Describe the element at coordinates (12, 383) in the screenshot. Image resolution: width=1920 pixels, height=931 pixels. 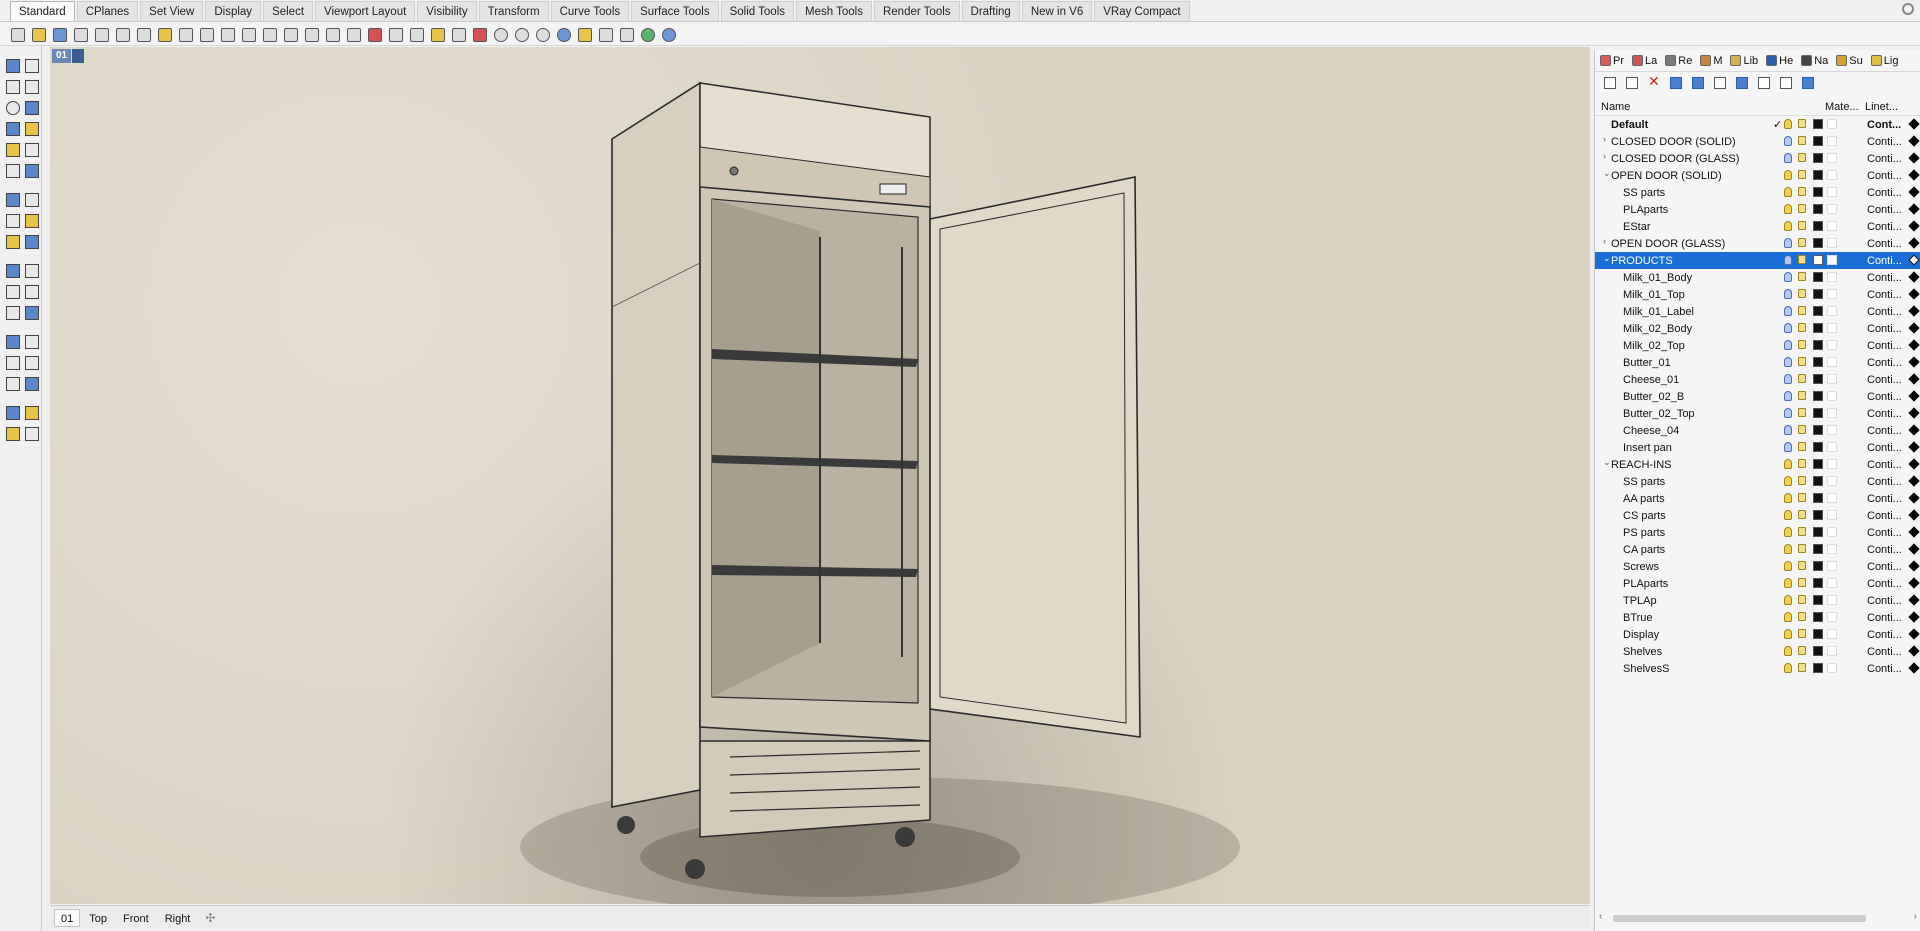
I see `block-icon` at that location.